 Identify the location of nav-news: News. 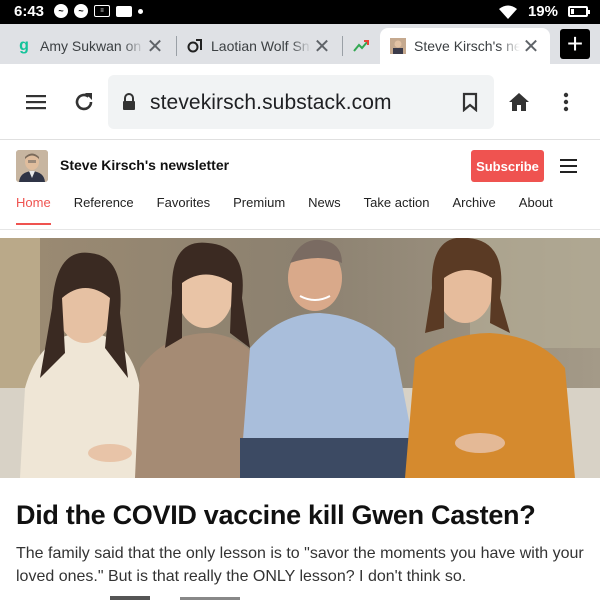
(324, 210).